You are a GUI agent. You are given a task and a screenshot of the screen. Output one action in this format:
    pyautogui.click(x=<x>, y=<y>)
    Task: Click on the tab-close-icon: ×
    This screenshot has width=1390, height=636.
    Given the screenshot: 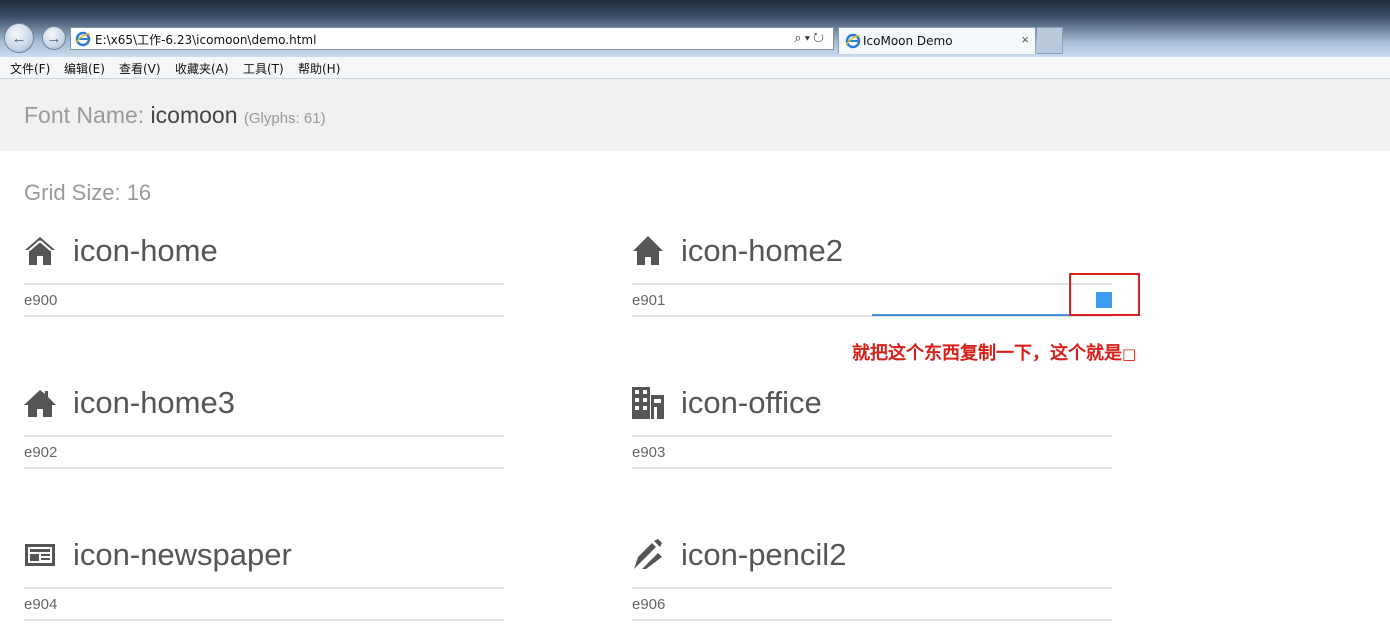 What is the action you would take?
    pyautogui.click(x=1025, y=39)
    